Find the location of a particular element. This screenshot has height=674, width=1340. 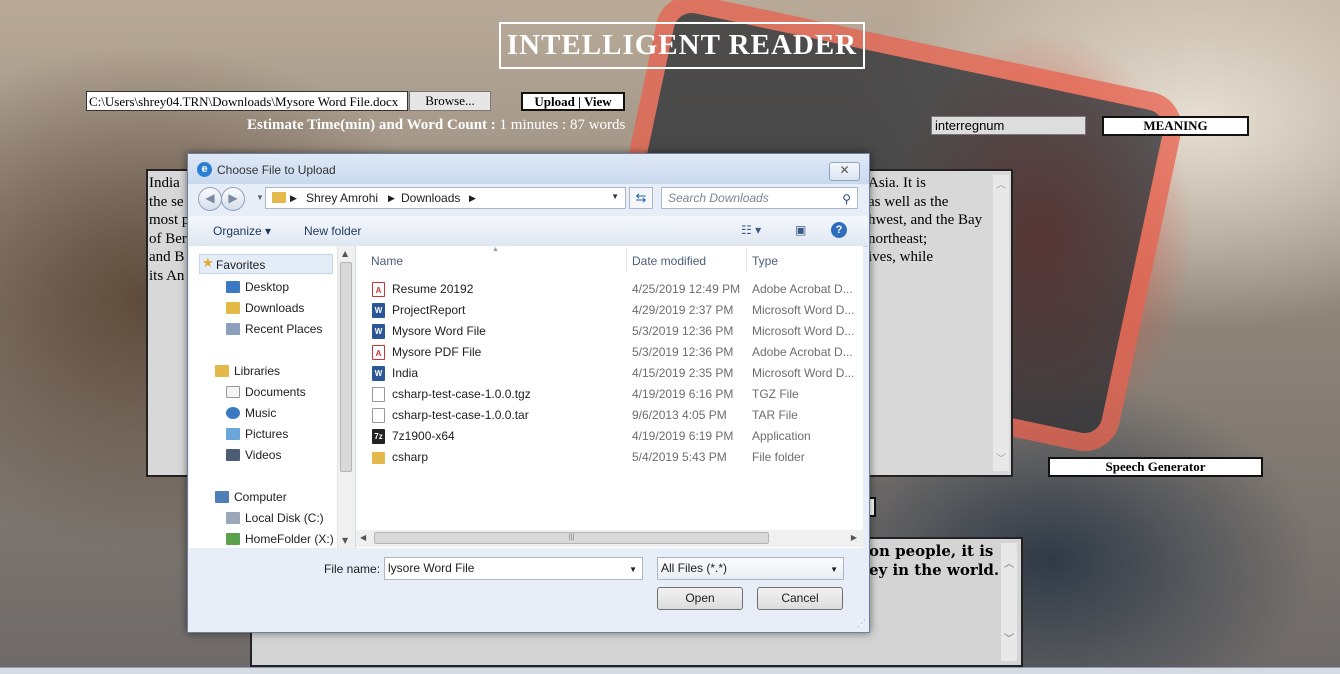

output-scrollbar: ︿ ﹀ is located at coordinates (1009, 602).